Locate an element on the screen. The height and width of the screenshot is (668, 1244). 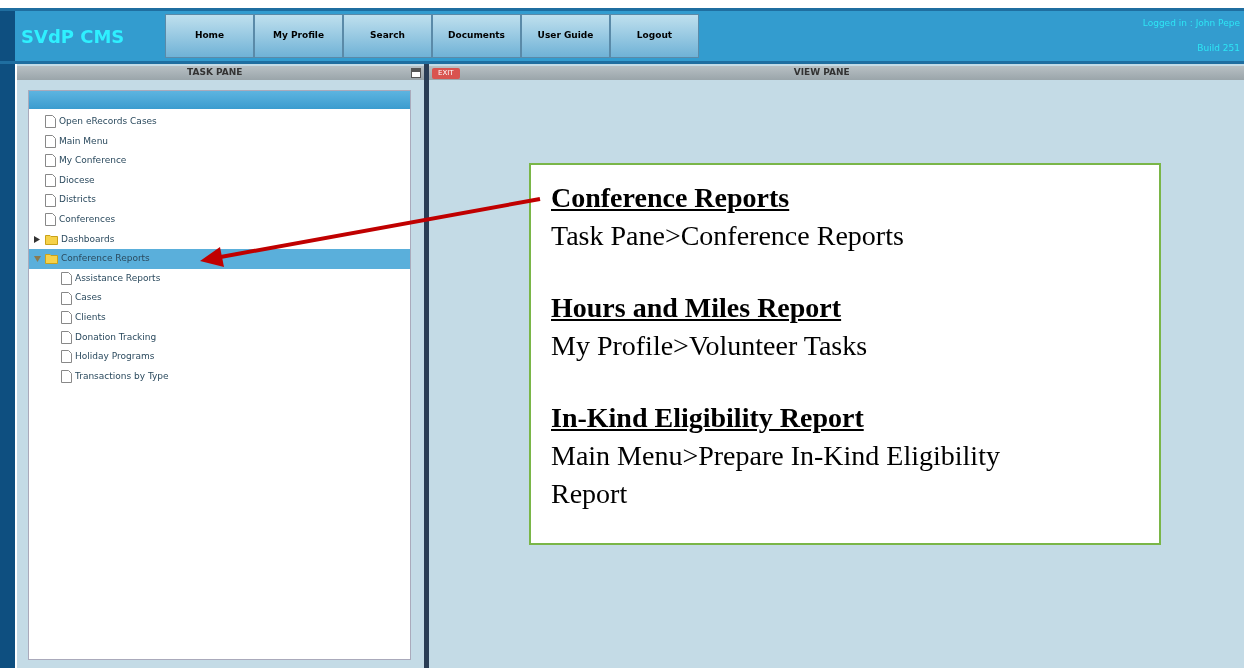
tree-label: Open eRecords Cases is located at coordinates (108, 122).